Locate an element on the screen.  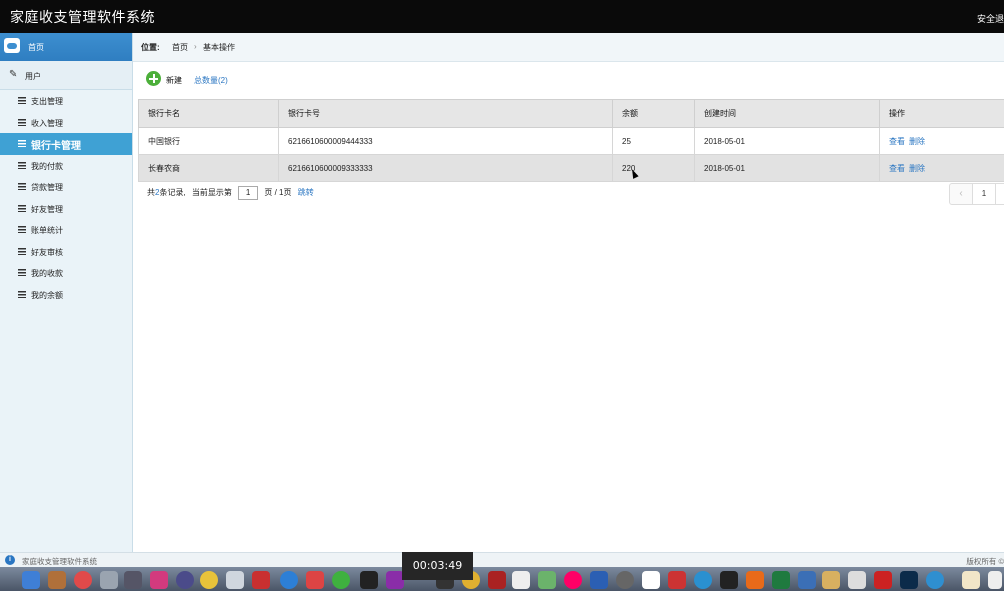
sidebar-home: 首页 is located at coordinates (66, 47).